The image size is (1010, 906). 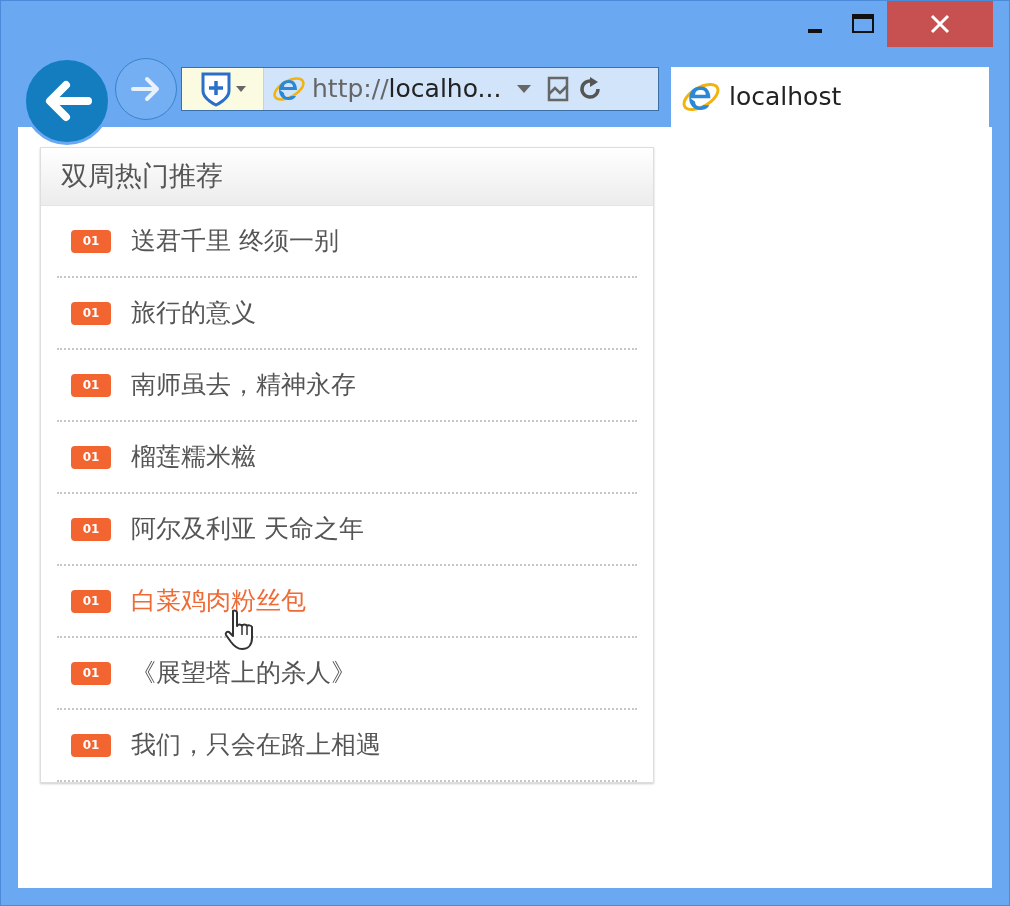 What do you see at coordinates (940, 24) in the screenshot?
I see `close-icon` at bounding box center [940, 24].